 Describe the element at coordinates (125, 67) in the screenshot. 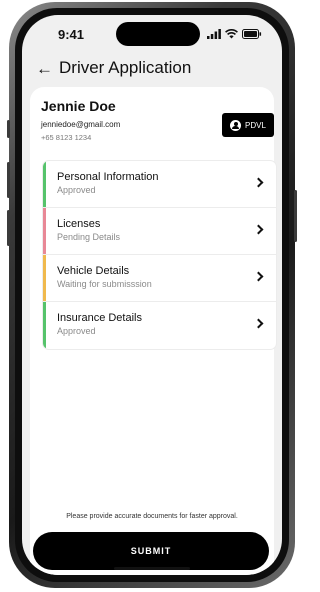

I see `page-title: Driver Application` at that location.